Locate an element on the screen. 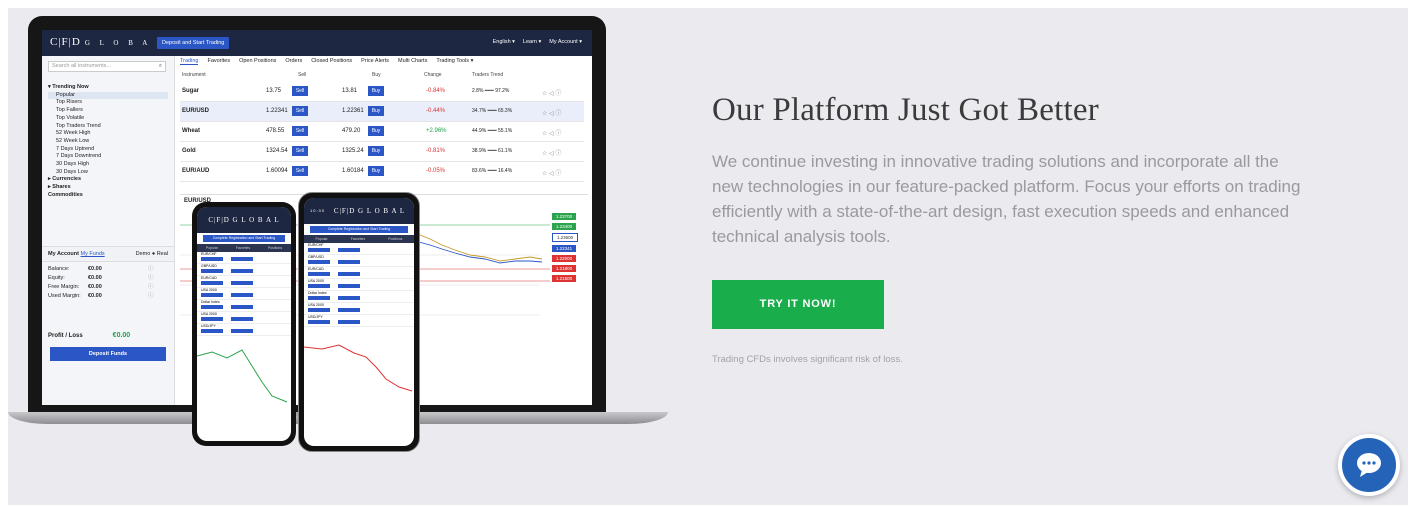  tab-7: Trading Tools ▾ is located at coordinates (454, 61).